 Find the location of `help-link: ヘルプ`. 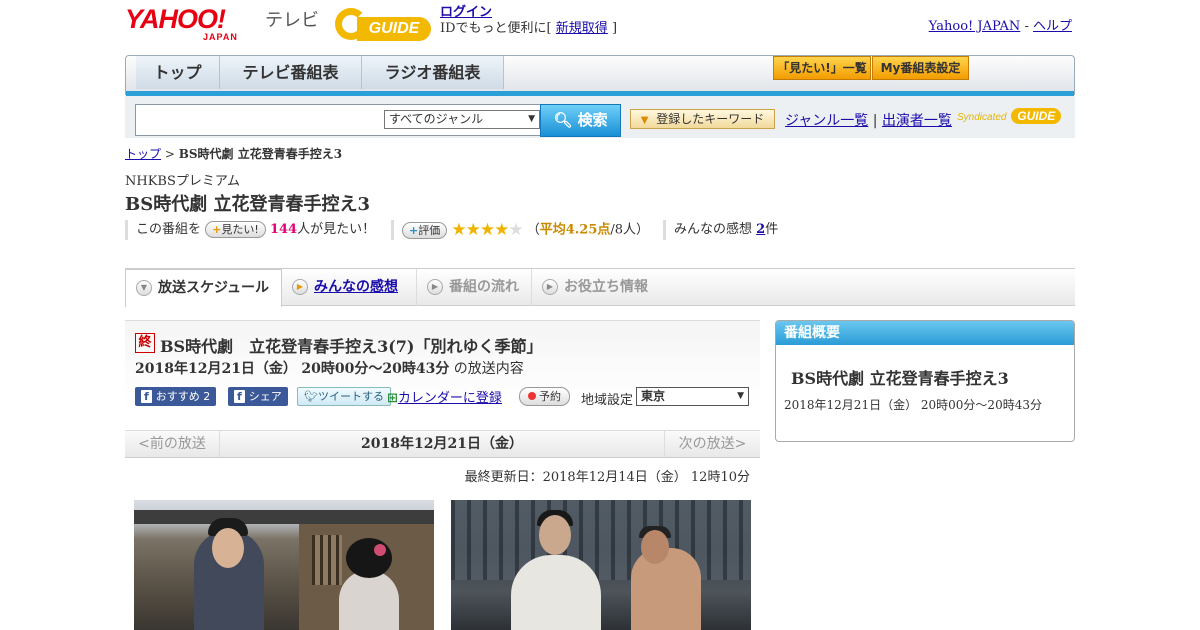

help-link: ヘルプ is located at coordinates (1052, 26).